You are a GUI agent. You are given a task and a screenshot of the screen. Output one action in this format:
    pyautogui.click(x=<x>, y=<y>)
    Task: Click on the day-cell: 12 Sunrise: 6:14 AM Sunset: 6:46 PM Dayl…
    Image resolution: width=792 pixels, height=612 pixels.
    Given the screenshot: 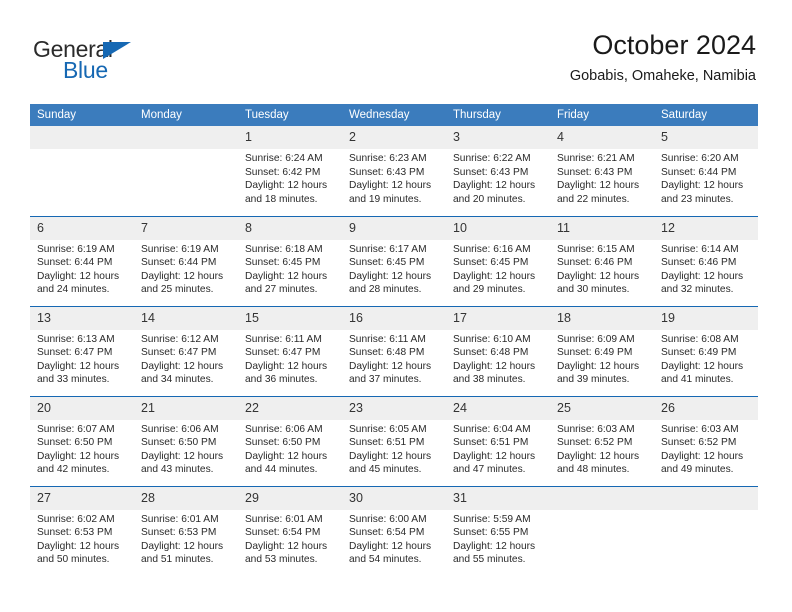 What is the action you would take?
    pyautogui.click(x=706, y=260)
    